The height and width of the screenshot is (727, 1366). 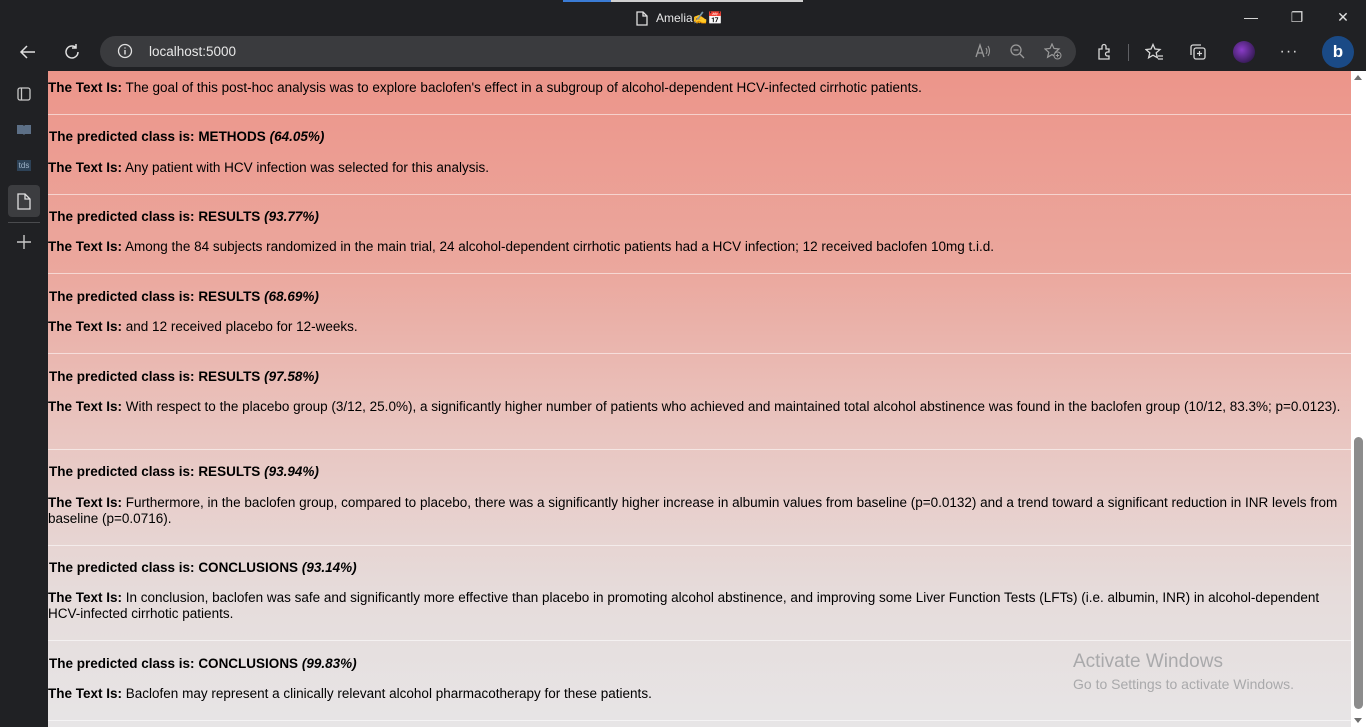 I want to click on collections-icon, so click(x=1198, y=52).